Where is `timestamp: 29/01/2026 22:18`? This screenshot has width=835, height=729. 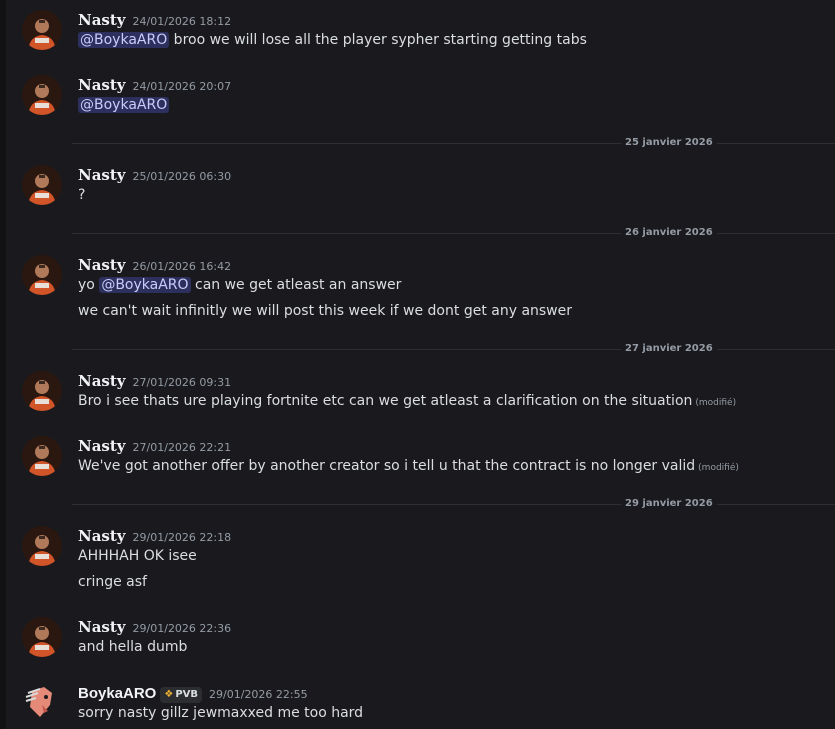
timestamp: 29/01/2026 22:18 is located at coordinates (182, 537).